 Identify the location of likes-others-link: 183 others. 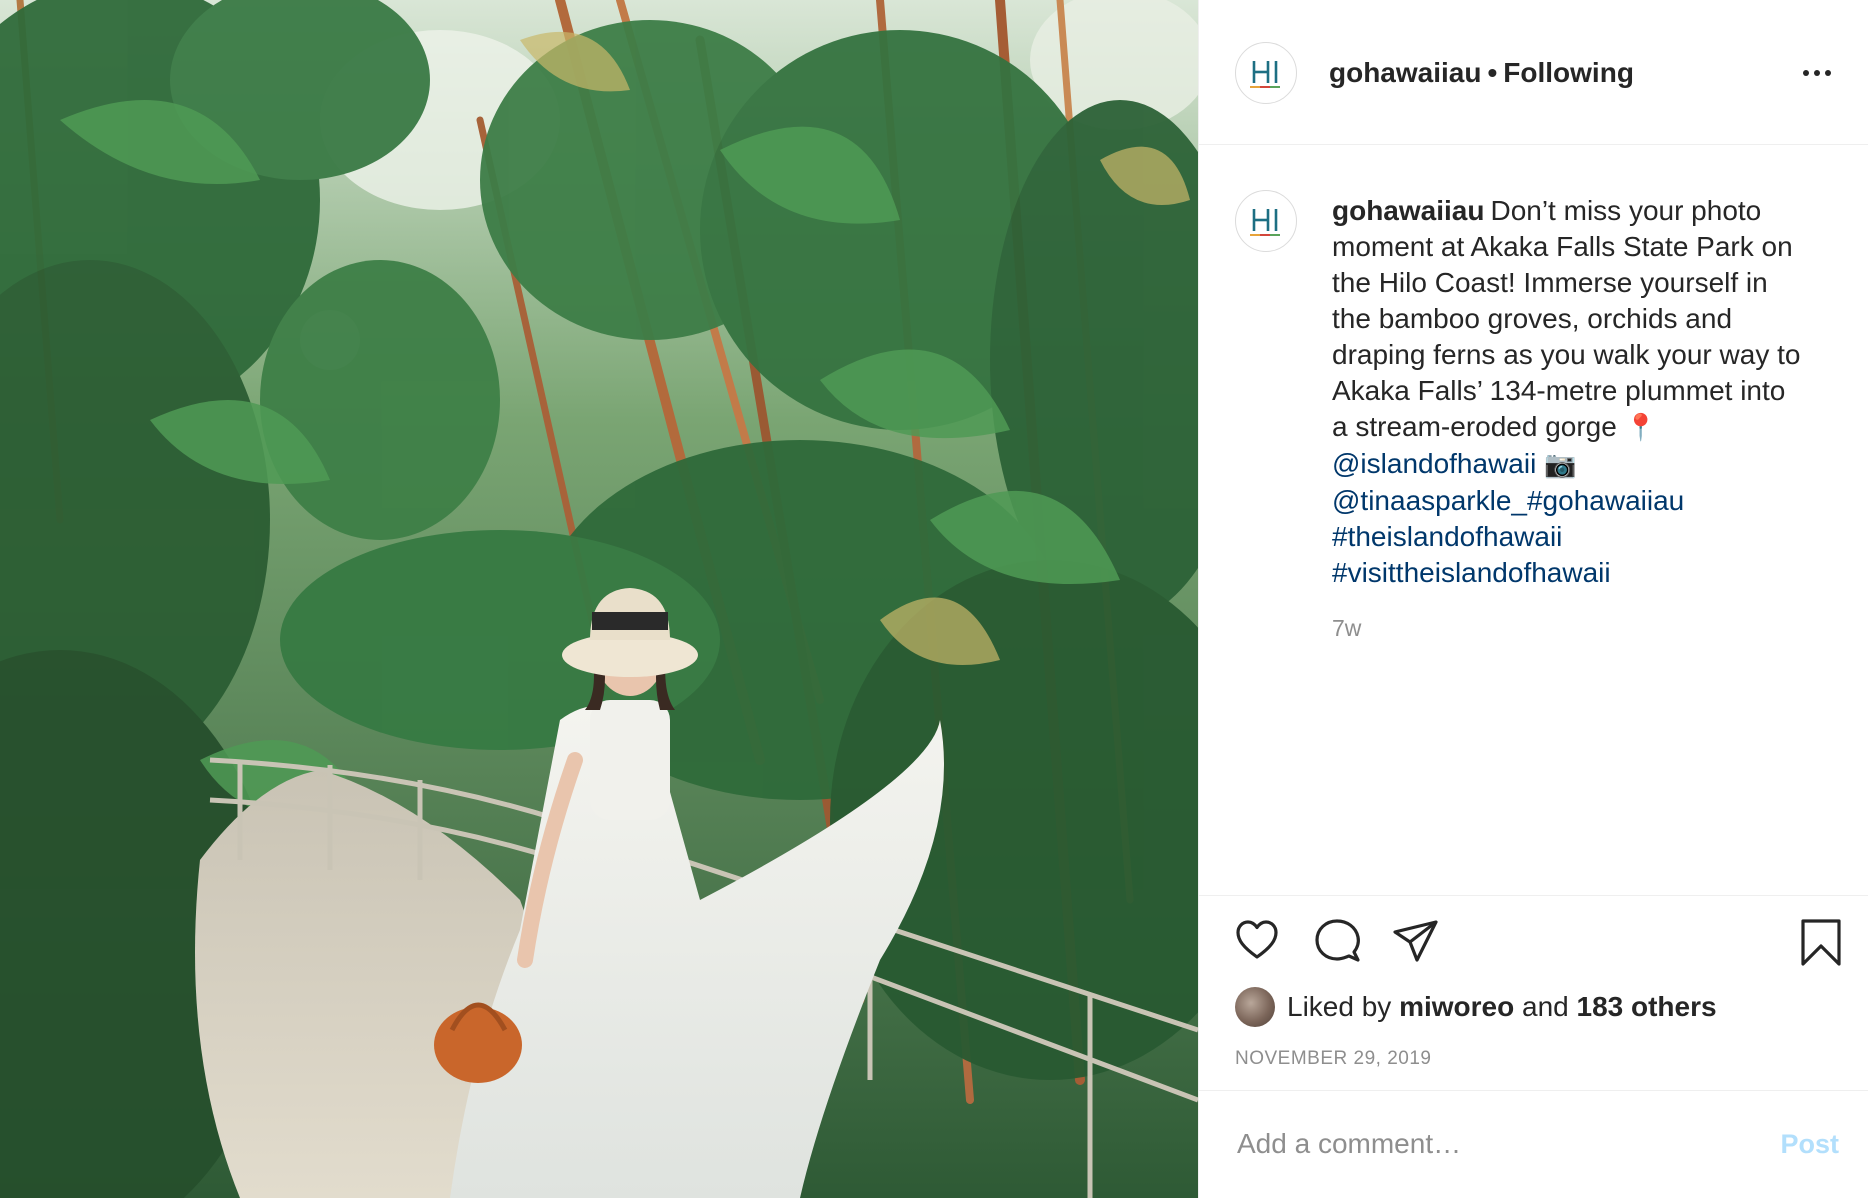
(1647, 1007).